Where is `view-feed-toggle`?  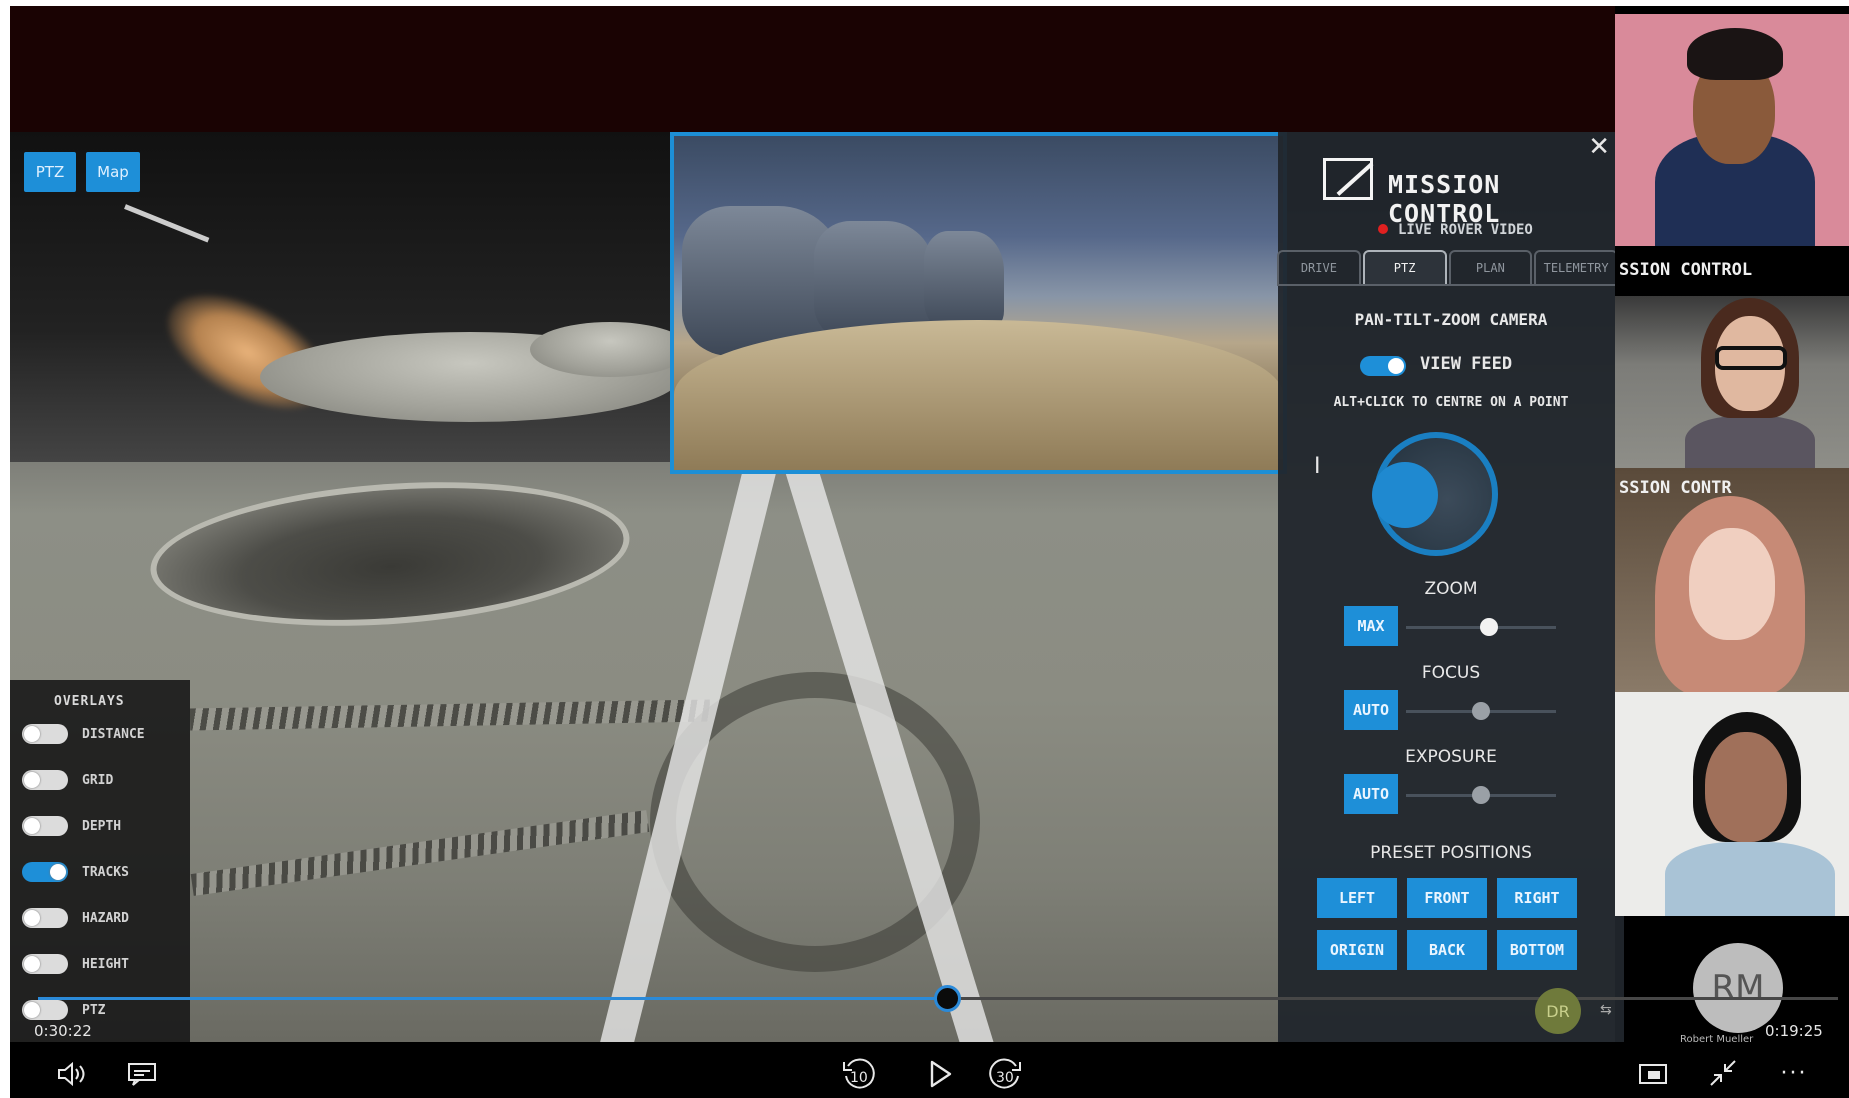 view-feed-toggle is located at coordinates (1383, 366).